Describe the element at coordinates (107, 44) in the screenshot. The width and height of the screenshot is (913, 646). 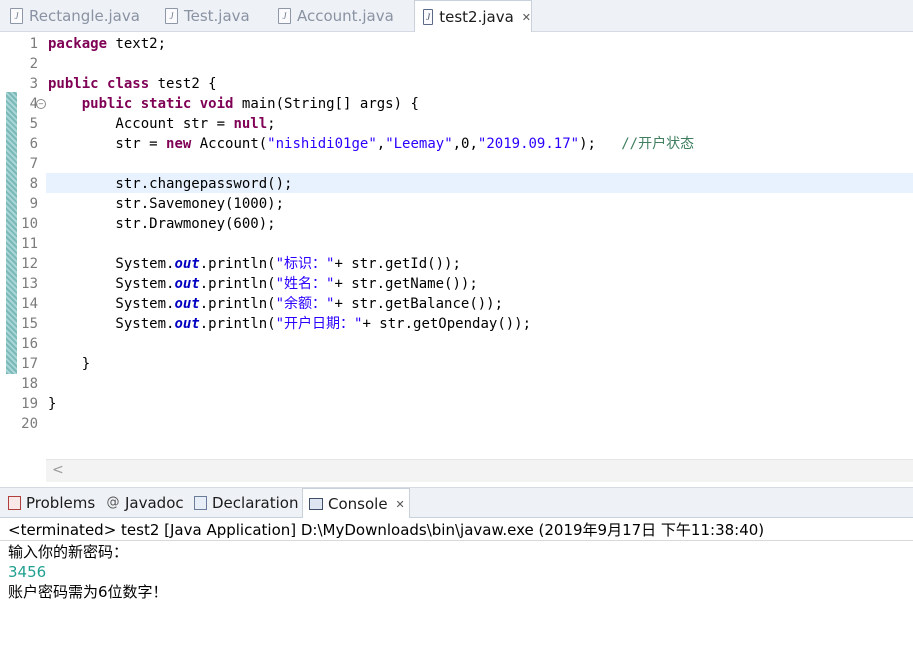
I see `code-line: package text2;` at that location.